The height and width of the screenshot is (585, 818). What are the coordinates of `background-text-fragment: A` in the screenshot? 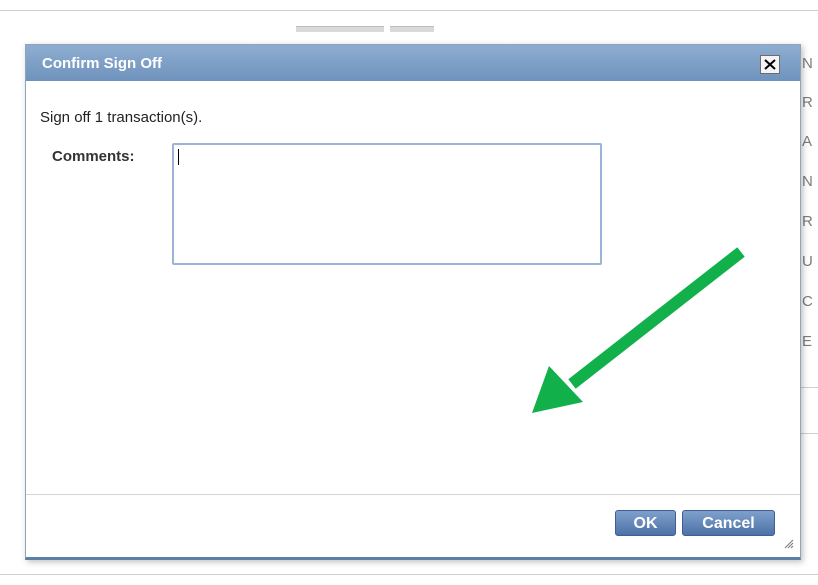 It's located at (807, 141).